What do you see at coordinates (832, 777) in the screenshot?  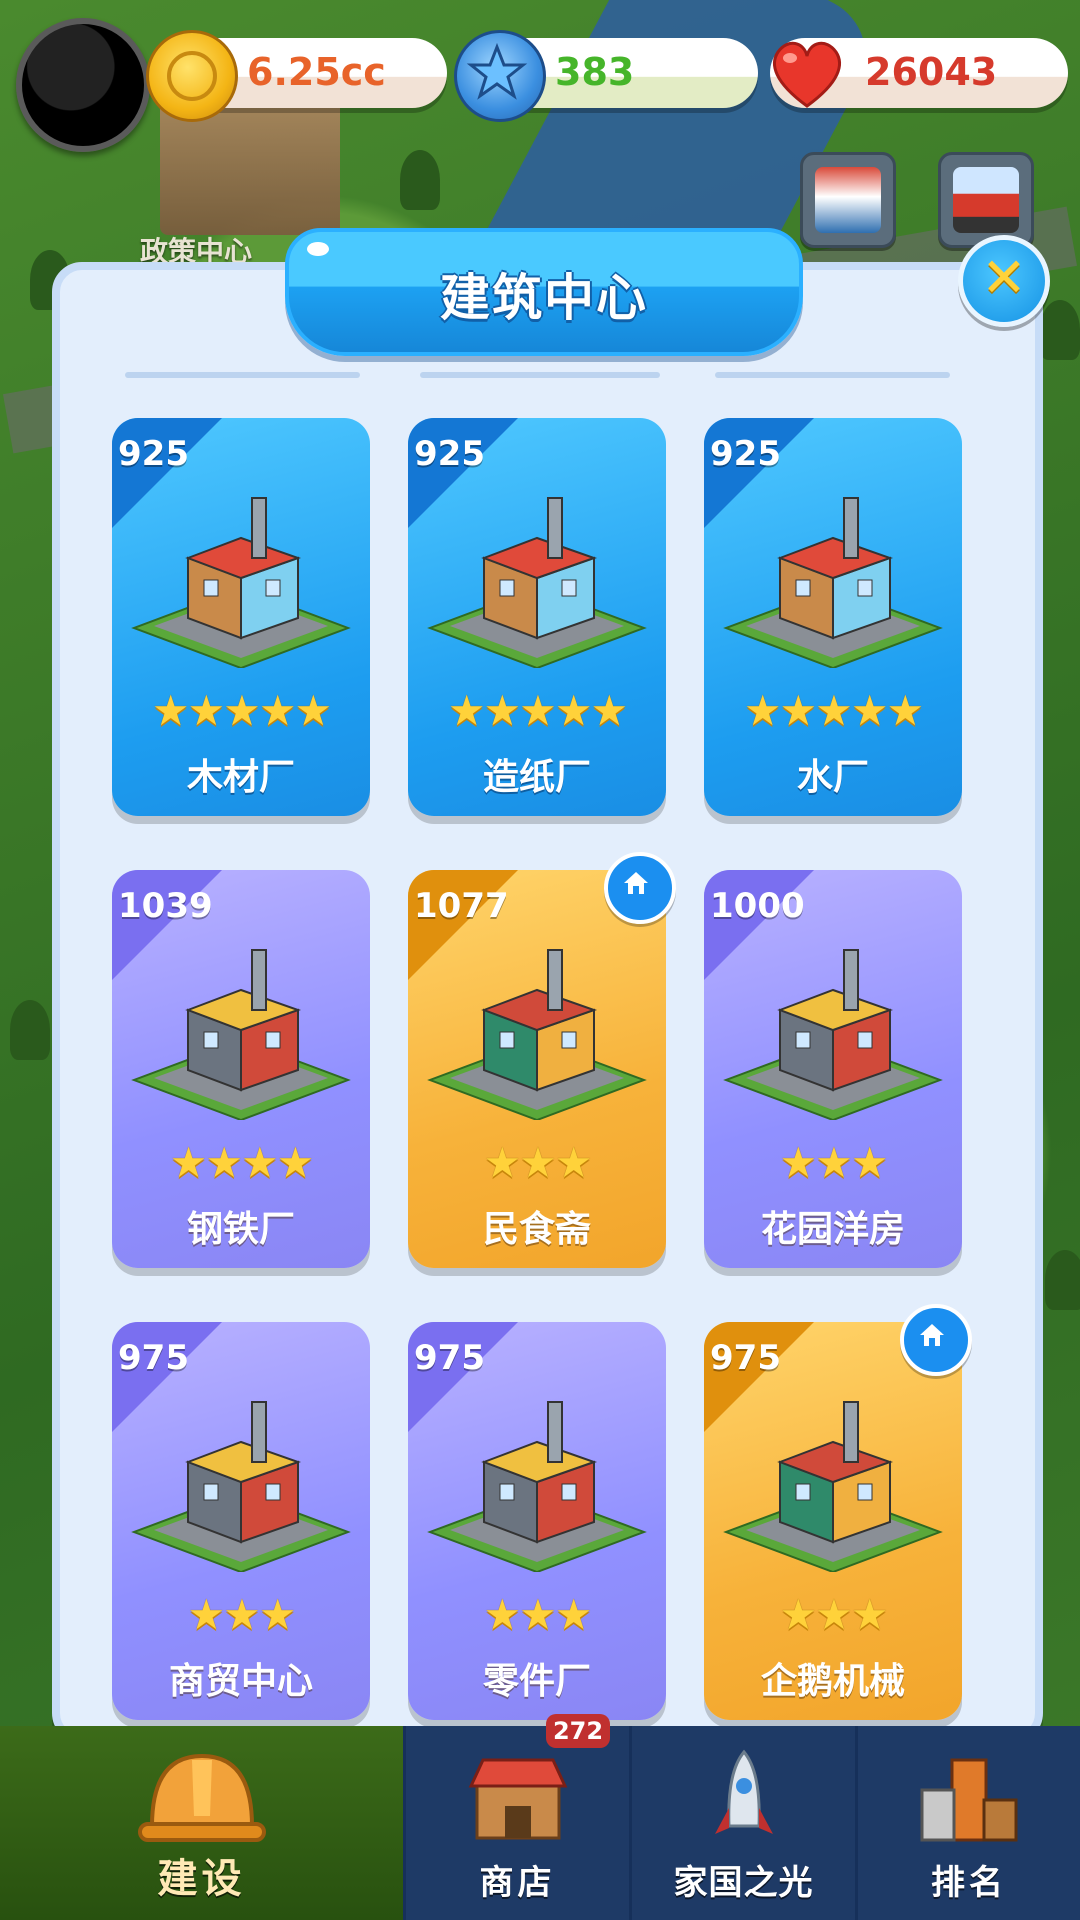 I see `building-name: 水厂` at bounding box center [832, 777].